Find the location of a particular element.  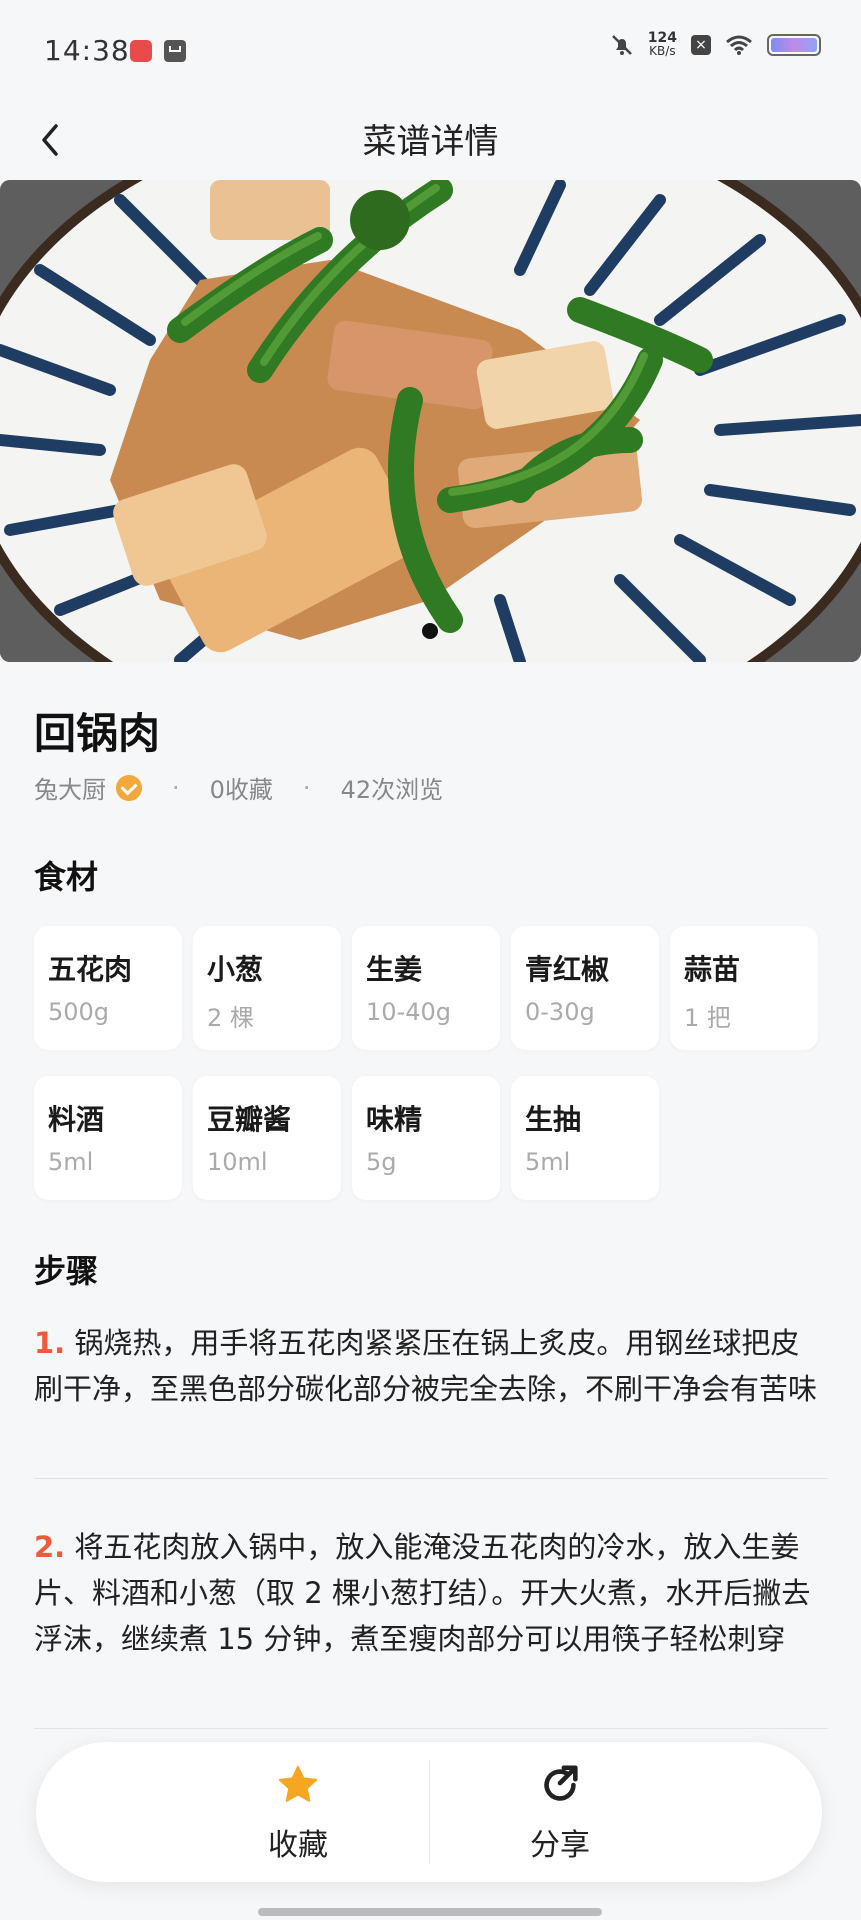

page-title: 菜谱详情 is located at coordinates (430, 142).